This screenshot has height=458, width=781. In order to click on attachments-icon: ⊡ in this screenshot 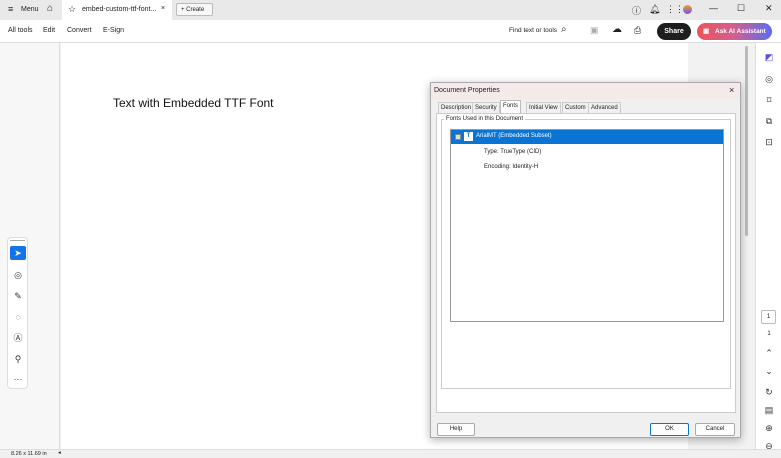, I will do `click(769, 142)`.